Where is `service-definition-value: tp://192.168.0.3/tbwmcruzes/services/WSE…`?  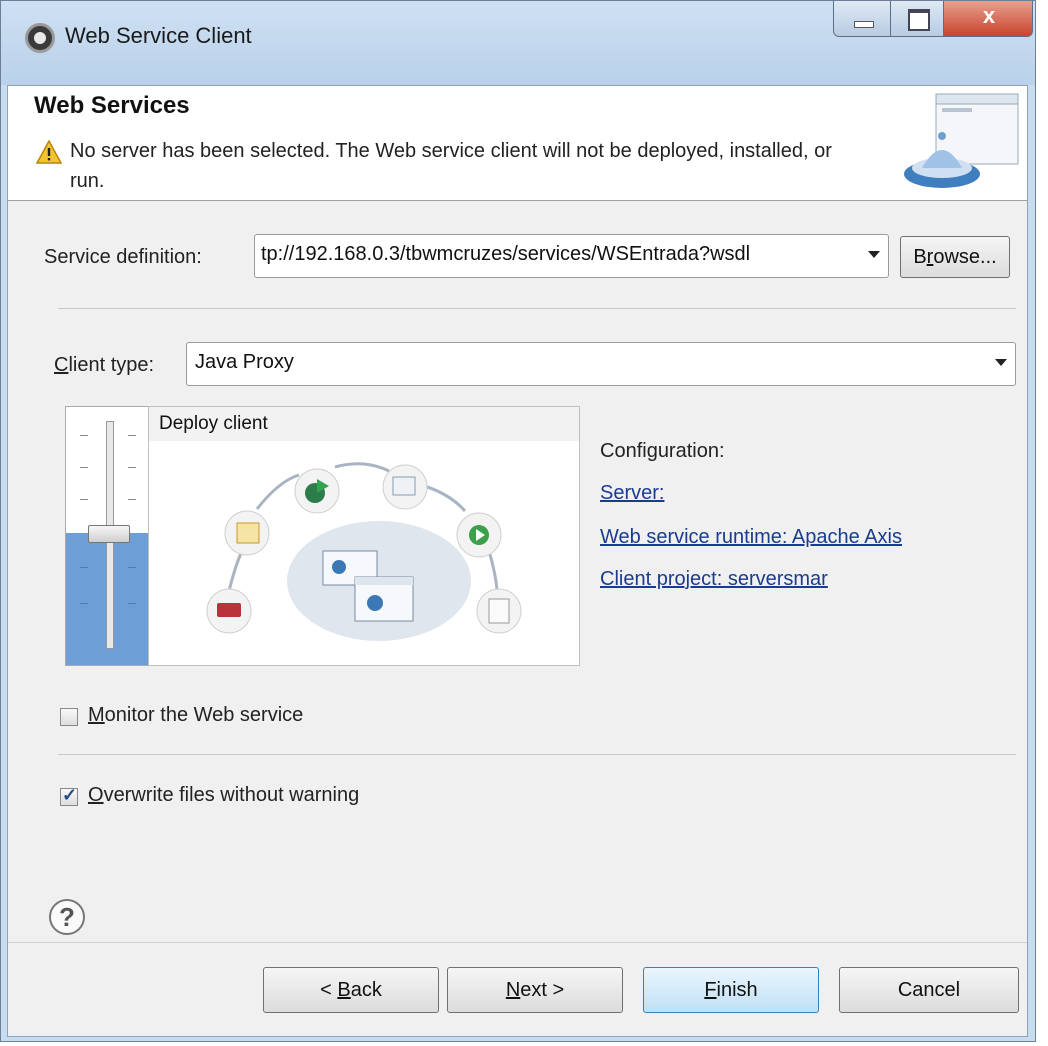
service-definition-value: tp://192.168.0.3/tbwmcruzes/services/WSE… is located at coordinates (506, 254).